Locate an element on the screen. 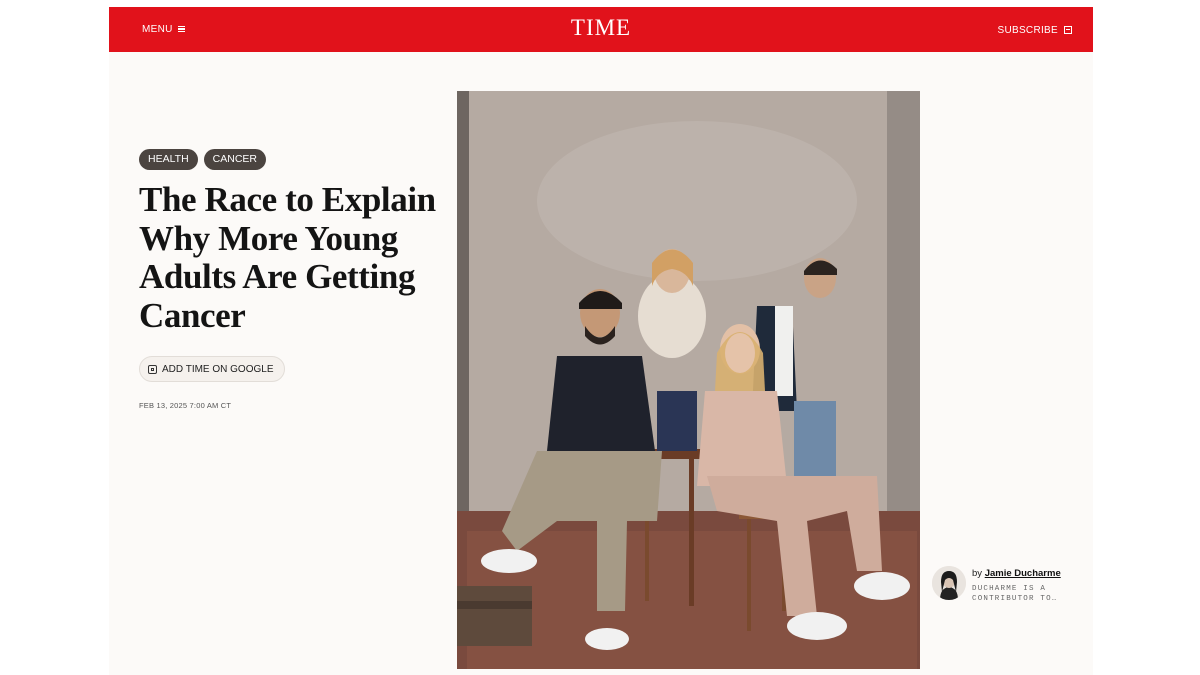 The image size is (1200, 675). newspaper-icon is located at coordinates (1068, 30).